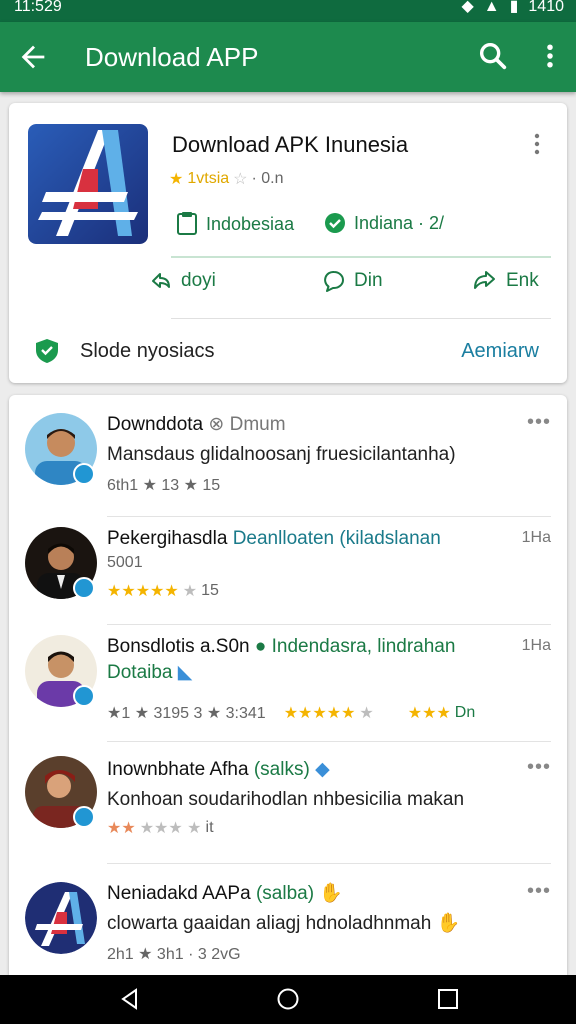 This screenshot has width=576, height=1024. Describe the element at coordinates (288, 351) in the screenshot. I see `security-row: Slode nyosiacs Aemiarw` at that location.